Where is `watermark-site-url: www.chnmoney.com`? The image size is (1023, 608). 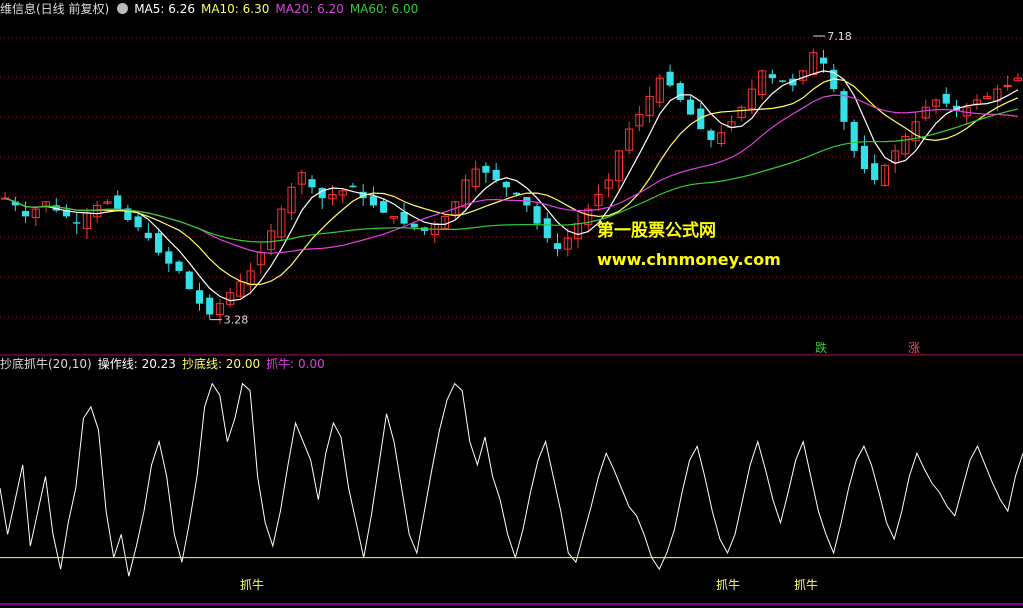 watermark-site-url: www.chnmoney.com is located at coordinates (689, 259).